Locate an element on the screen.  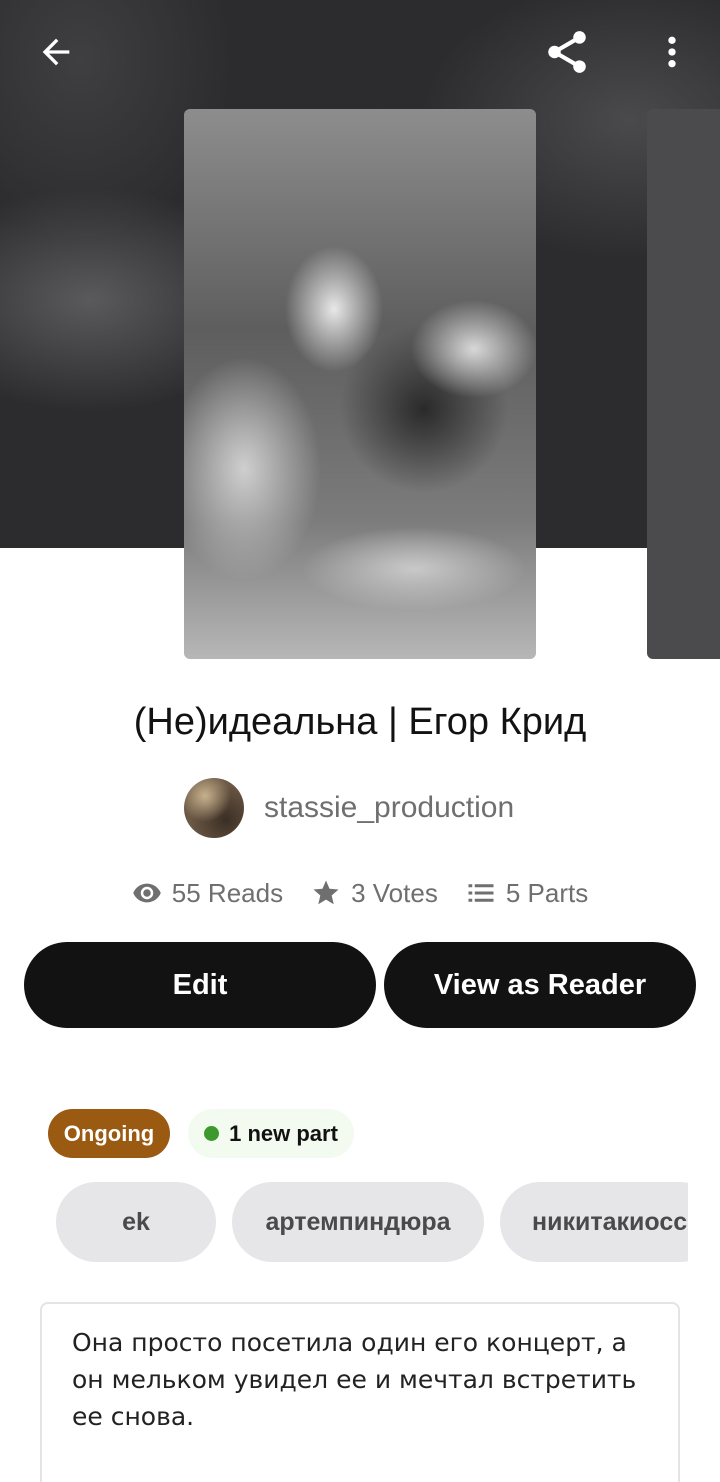
star-icon is located at coordinates (326, 892).